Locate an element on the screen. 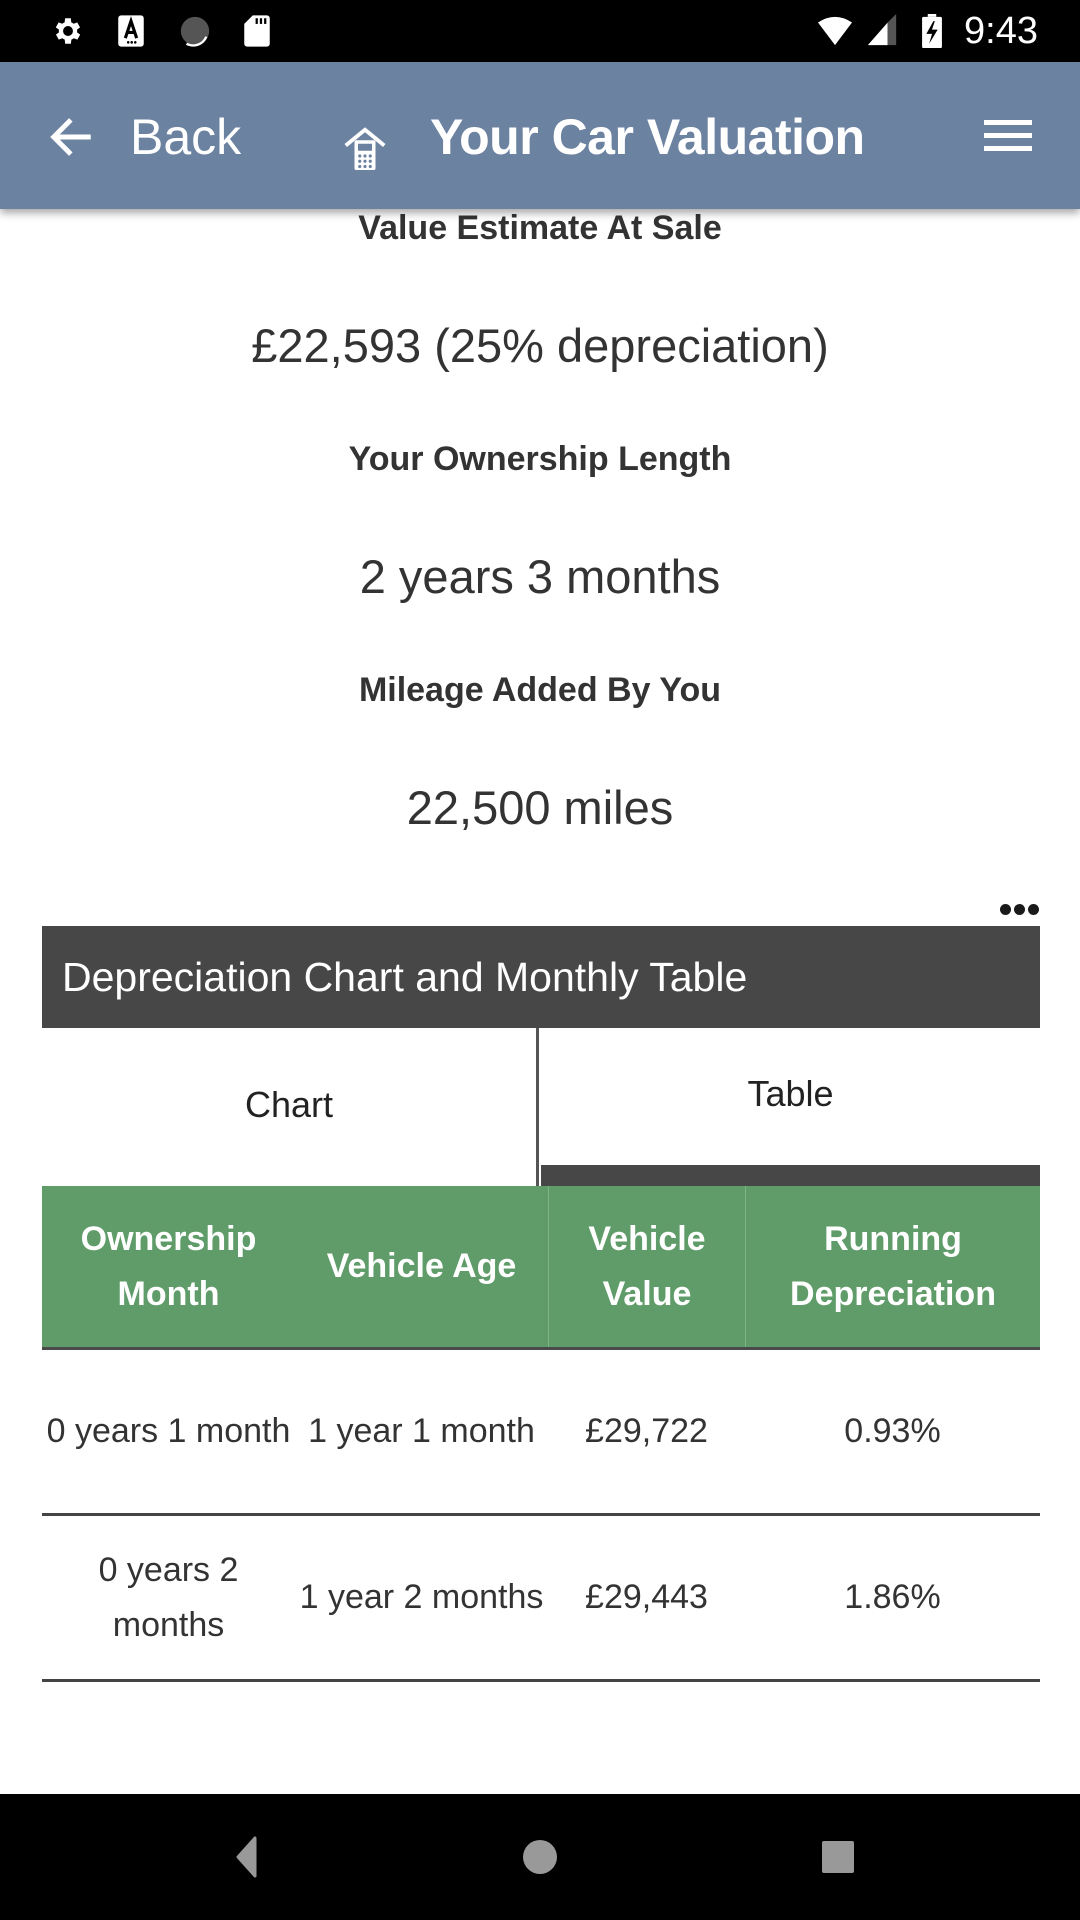 This screenshot has height=1920, width=1080. value-estimate-label: Value Estimate At Sale is located at coordinates (540, 228).